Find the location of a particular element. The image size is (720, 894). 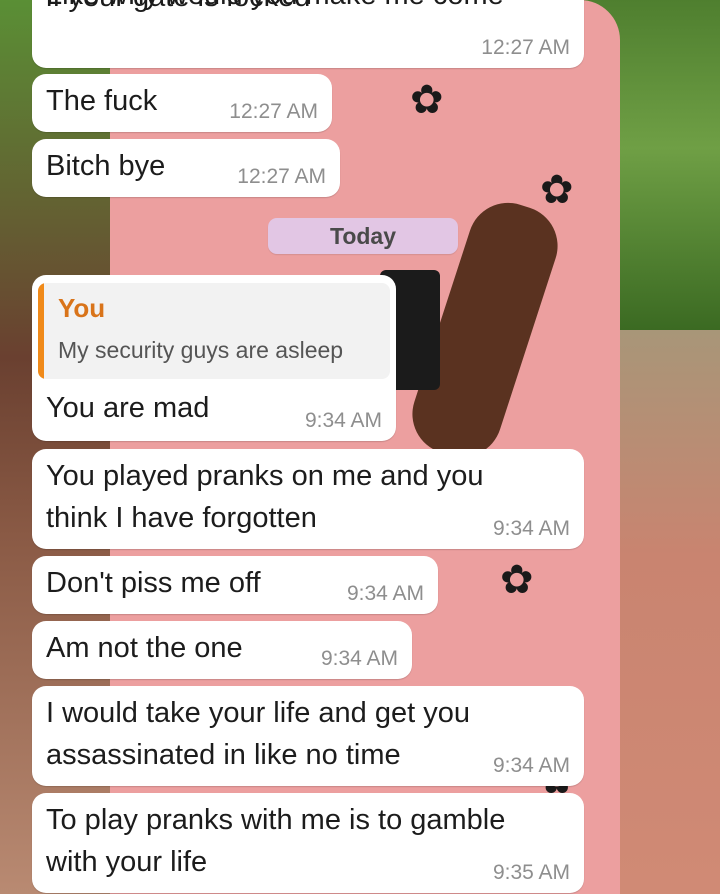

message-text: Am not the one is located at coordinates (144, 648).